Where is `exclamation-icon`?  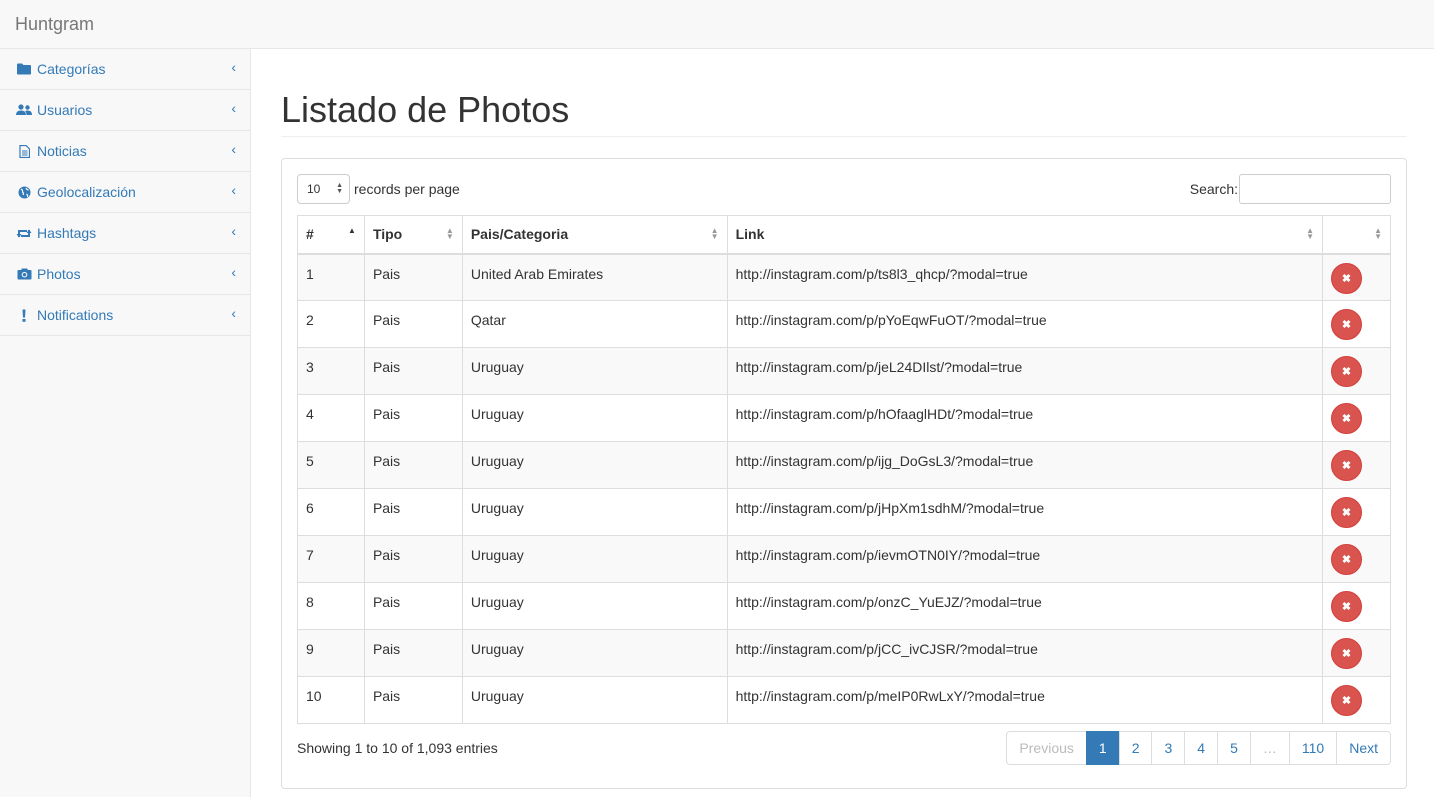
exclamation-icon is located at coordinates (24, 315).